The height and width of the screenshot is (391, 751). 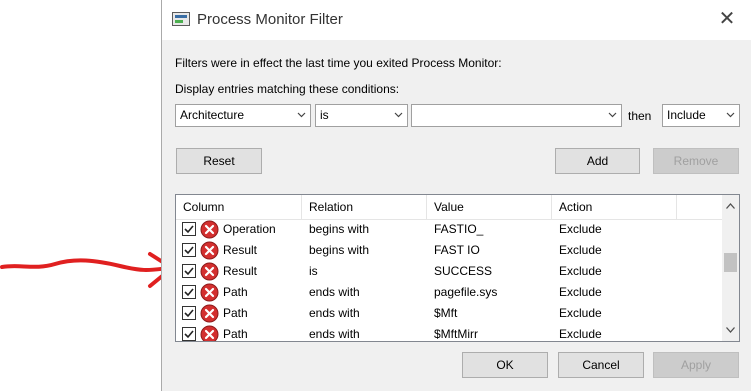 What do you see at coordinates (181, 19) in the screenshot?
I see `process-monitor-icon` at bounding box center [181, 19].